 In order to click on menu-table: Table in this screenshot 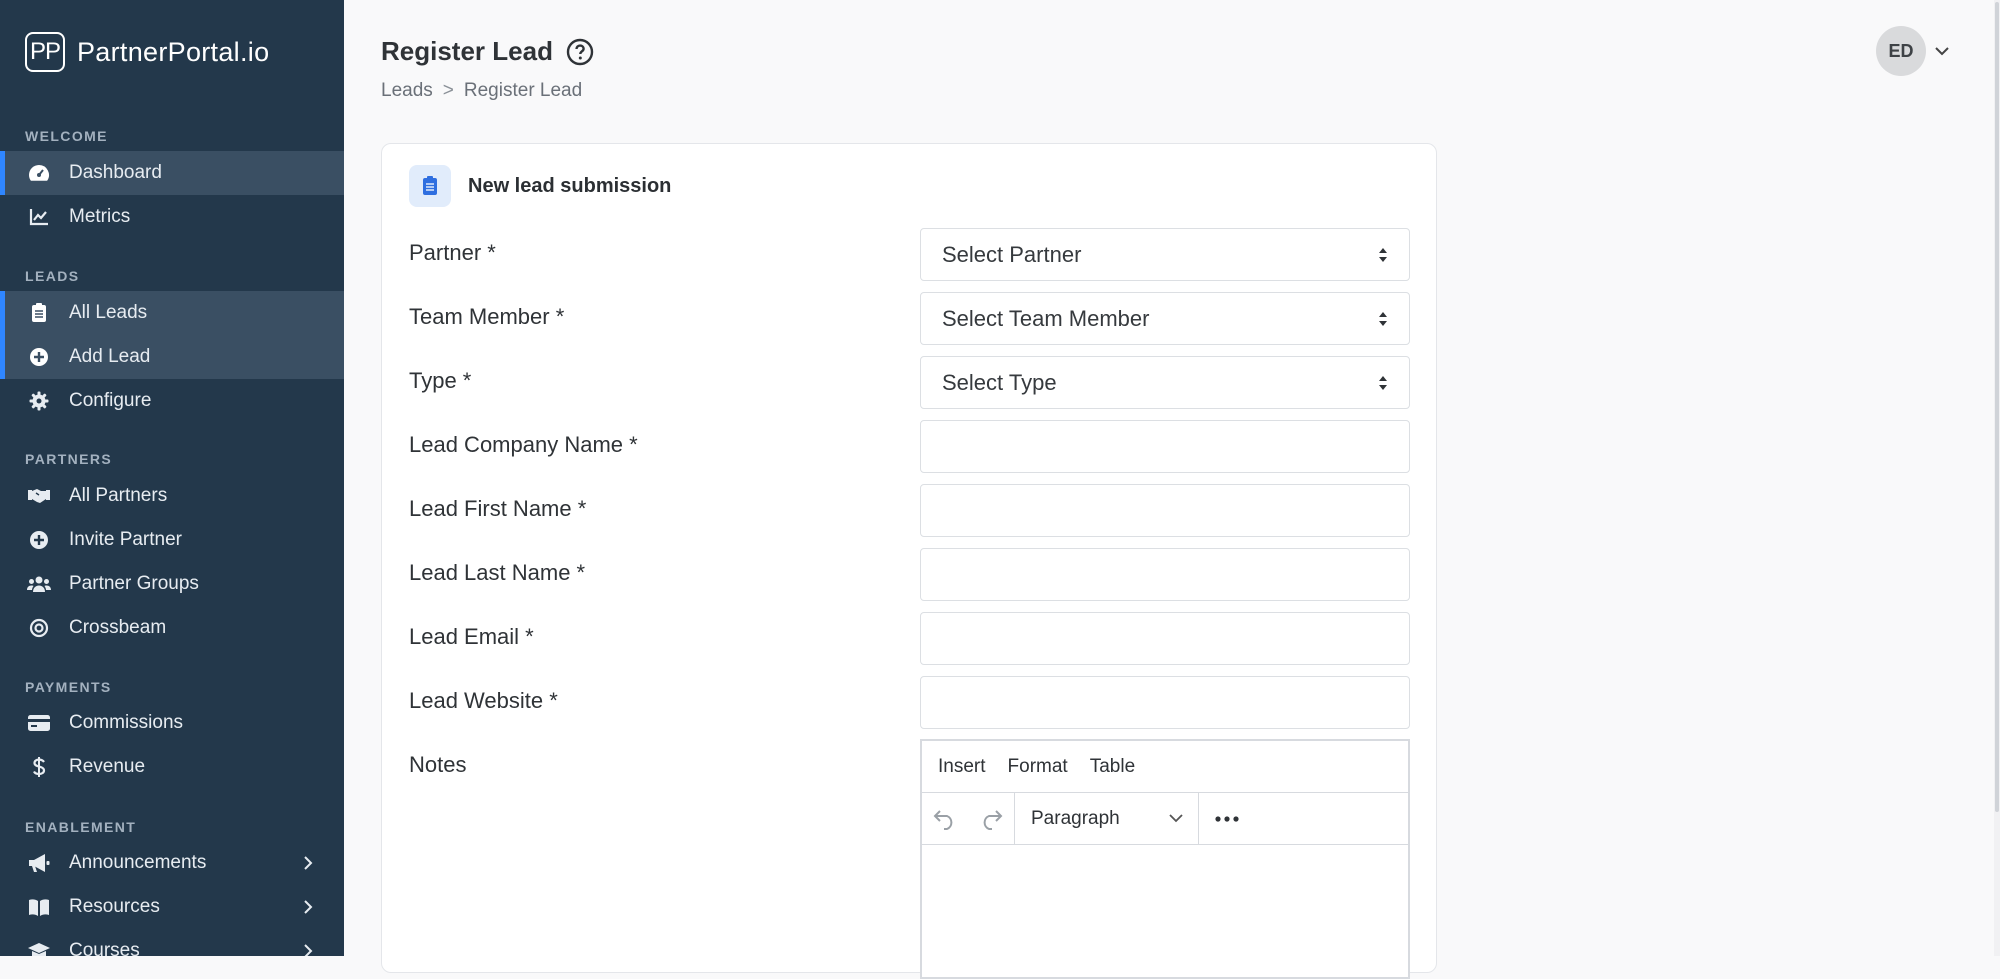, I will do `click(1112, 767)`.